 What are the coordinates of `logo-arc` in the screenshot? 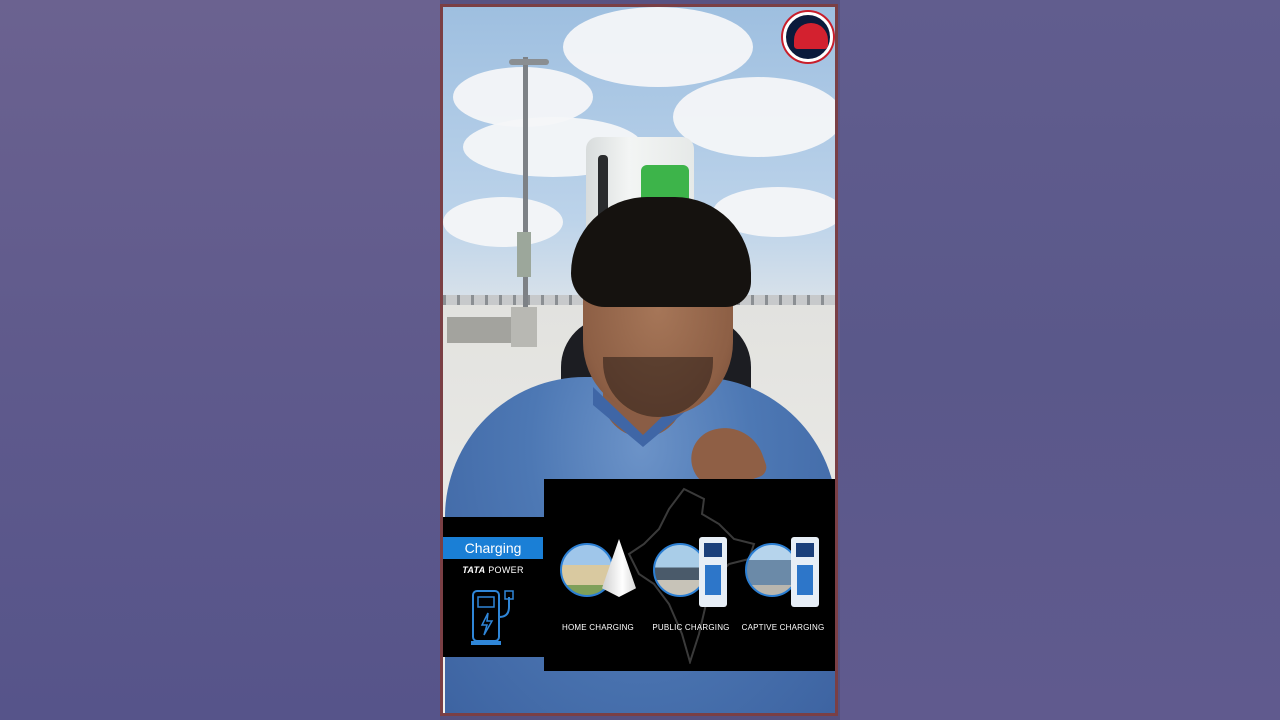 It's located at (811, 36).